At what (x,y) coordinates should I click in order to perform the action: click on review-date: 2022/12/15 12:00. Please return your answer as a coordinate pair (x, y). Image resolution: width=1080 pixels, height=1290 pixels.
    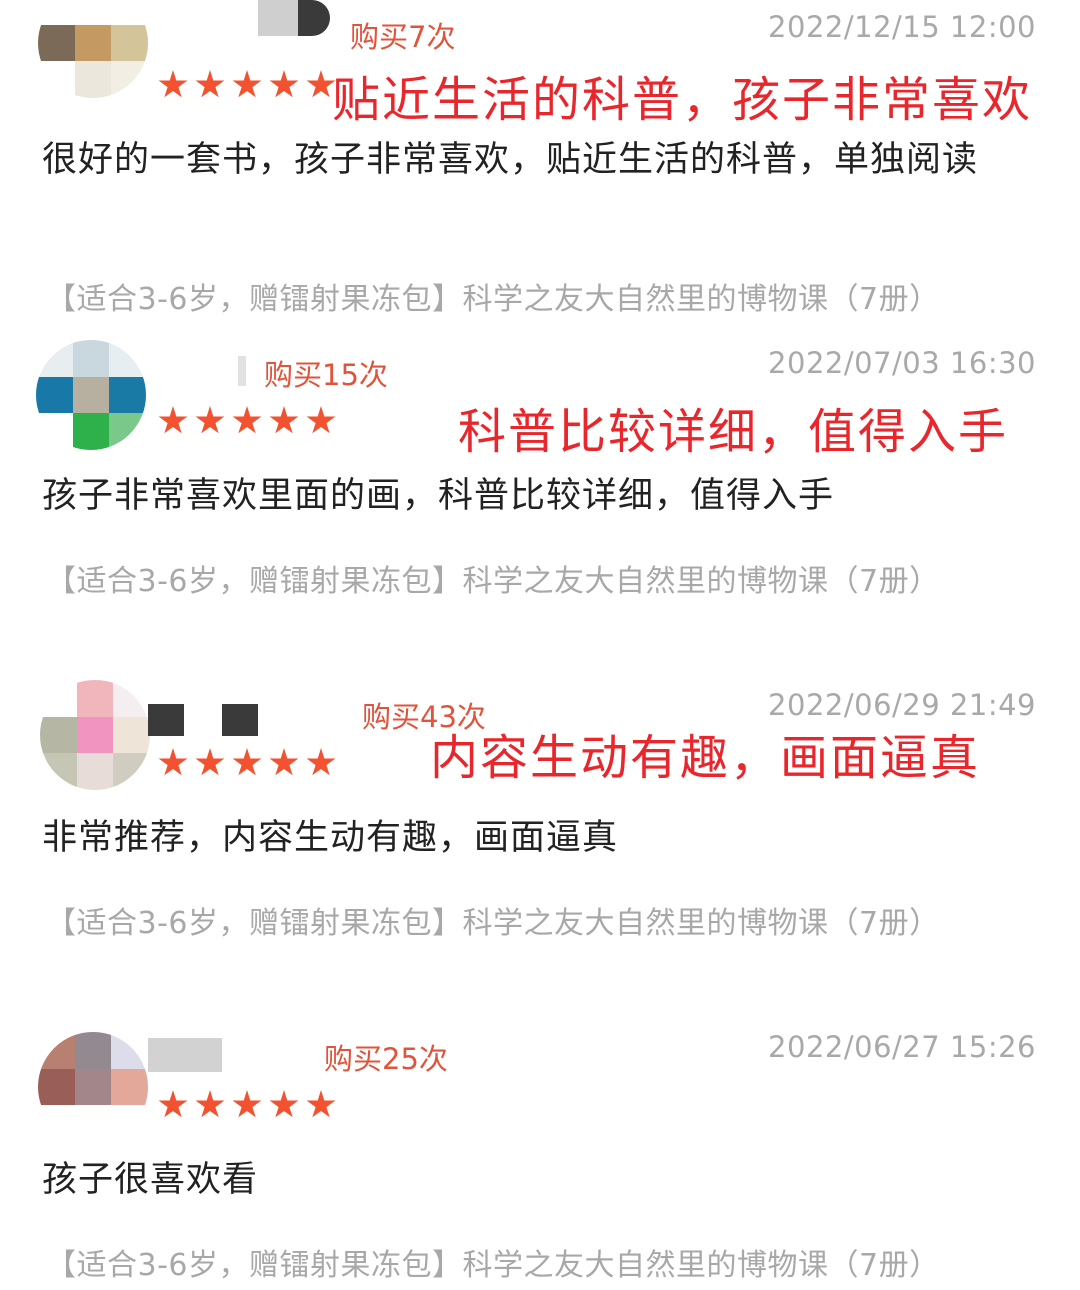
    Looking at the image, I should click on (902, 27).